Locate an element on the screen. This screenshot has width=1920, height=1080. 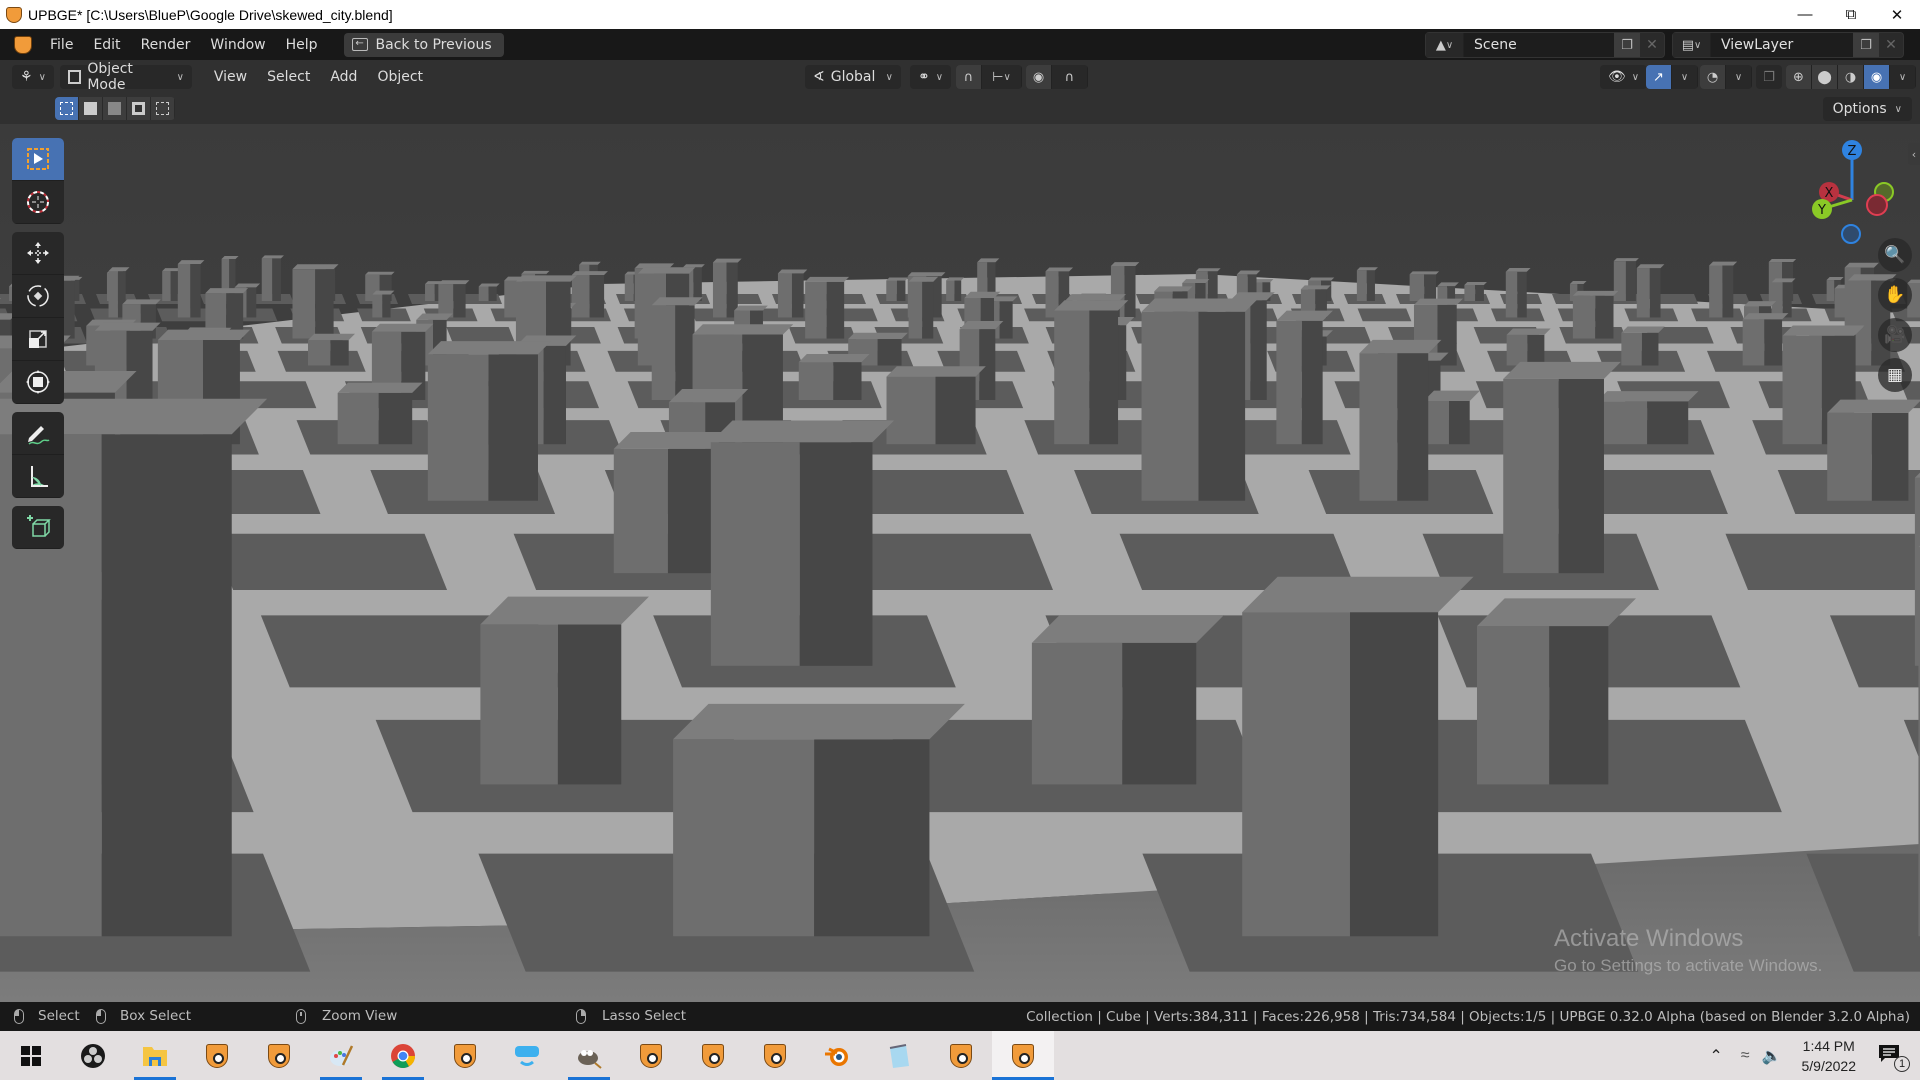
tool-transform is located at coordinates (38, 382).